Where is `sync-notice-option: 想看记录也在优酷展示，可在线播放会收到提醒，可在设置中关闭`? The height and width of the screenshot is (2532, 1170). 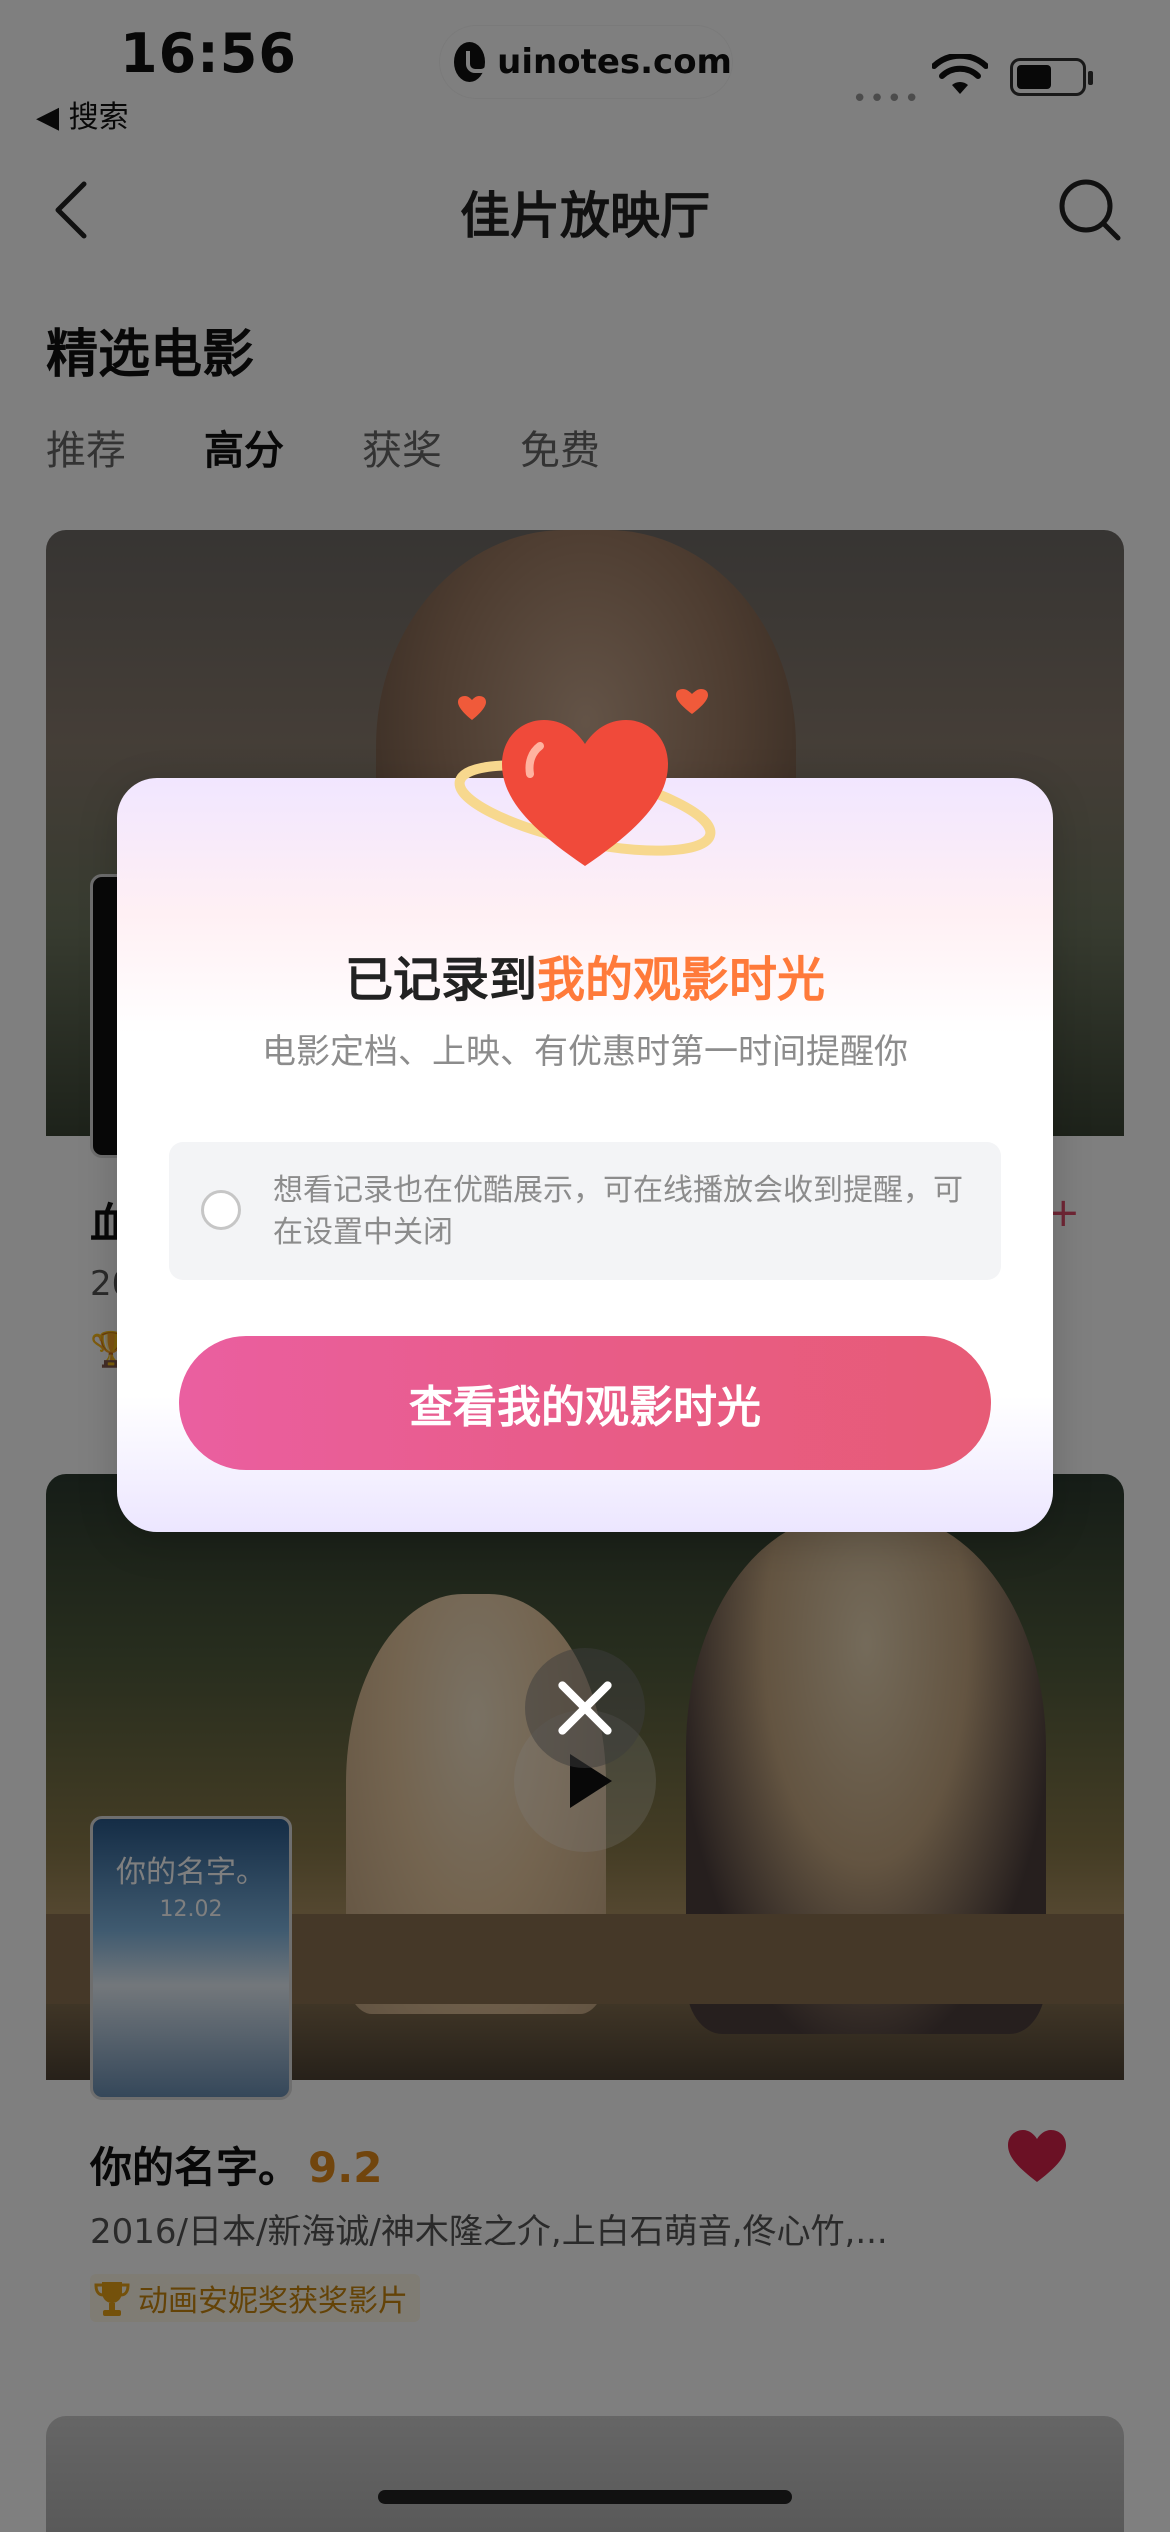 sync-notice-option: 想看记录也在优酷展示，可在线播放会收到提醒，可在设置中关闭 is located at coordinates (585, 1211).